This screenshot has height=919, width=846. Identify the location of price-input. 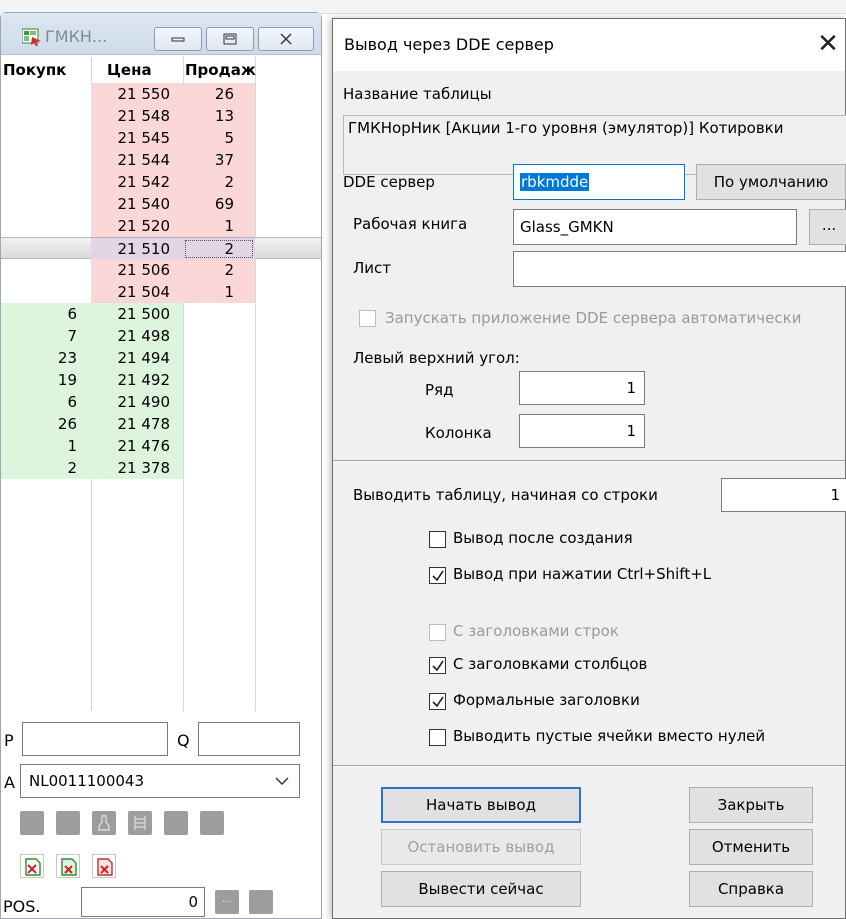
(95, 739).